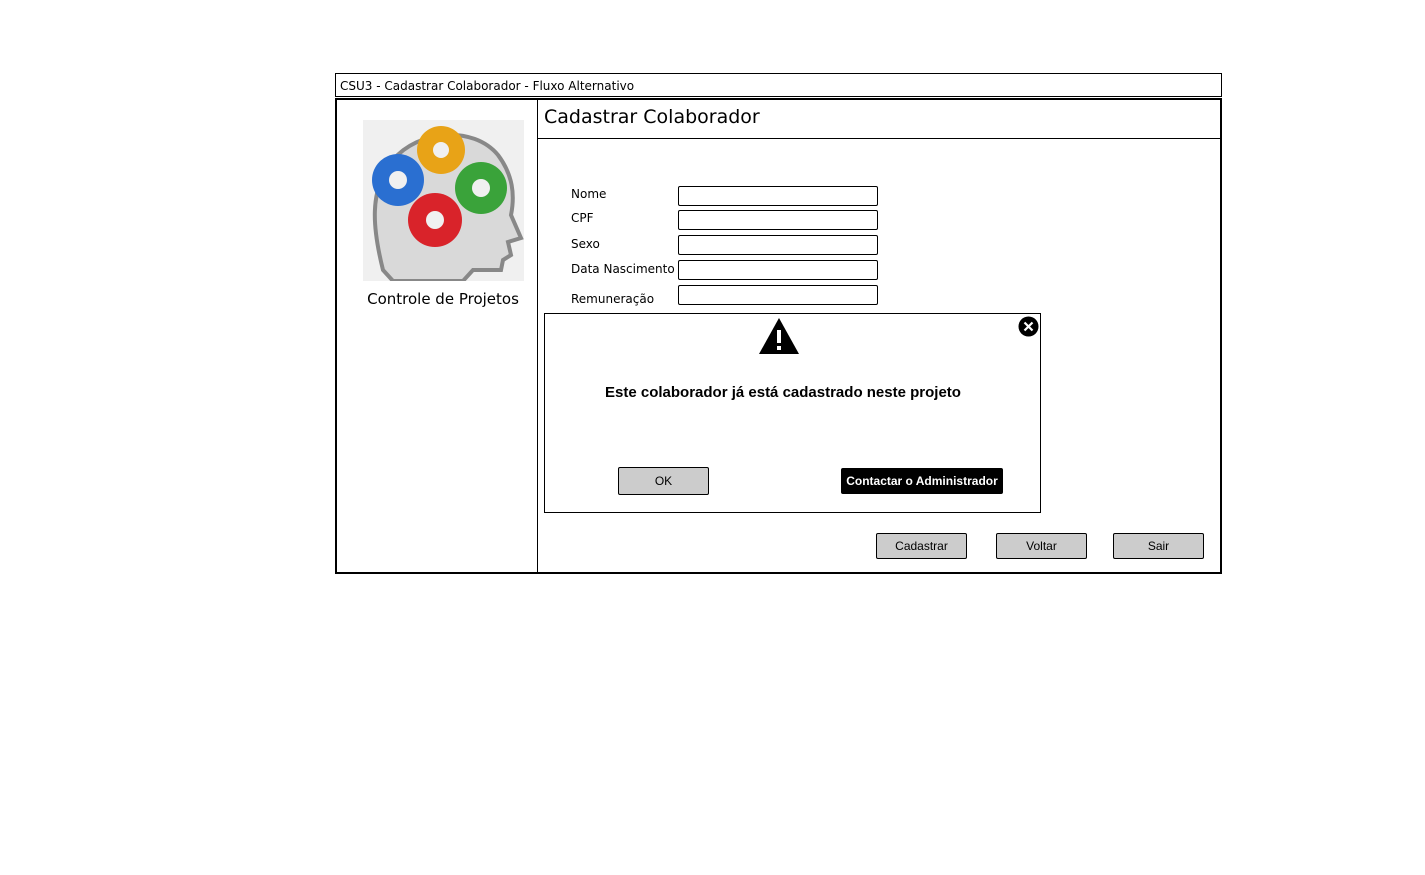 The image size is (1425, 875). Describe the element at coordinates (778, 245) in the screenshot. I see `sexo-field` at that location.